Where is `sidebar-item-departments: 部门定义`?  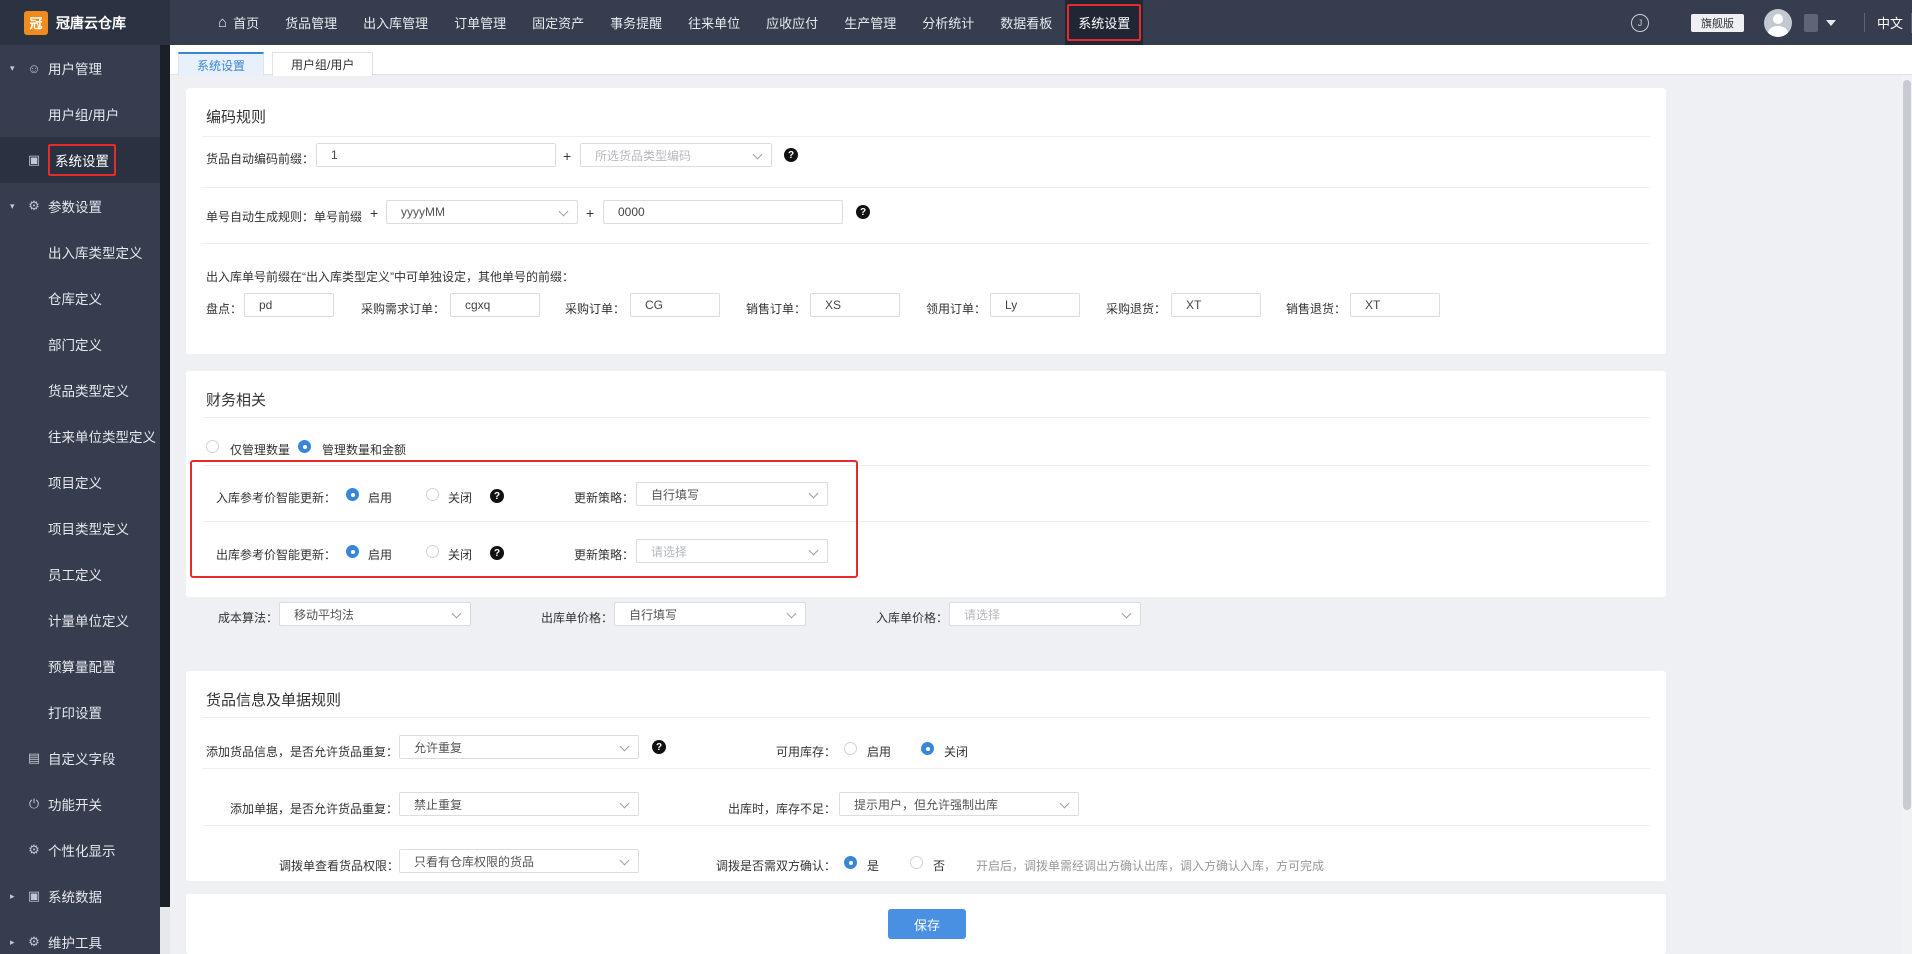 sidebar-item-departments: 部门定义 is located at coordinates (80, 344).